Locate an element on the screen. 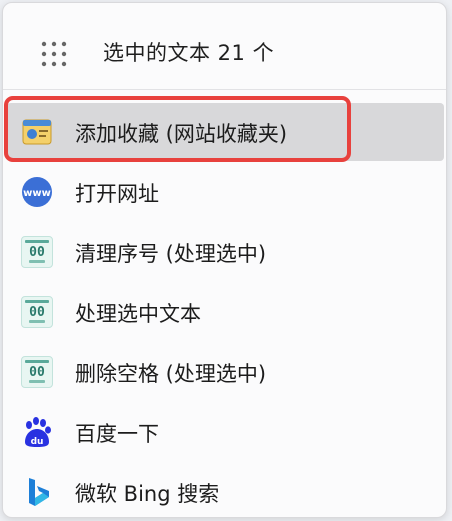 The width and height of the screenshot is (452, 521). www-icon: www is located at coordinates (37, 192).